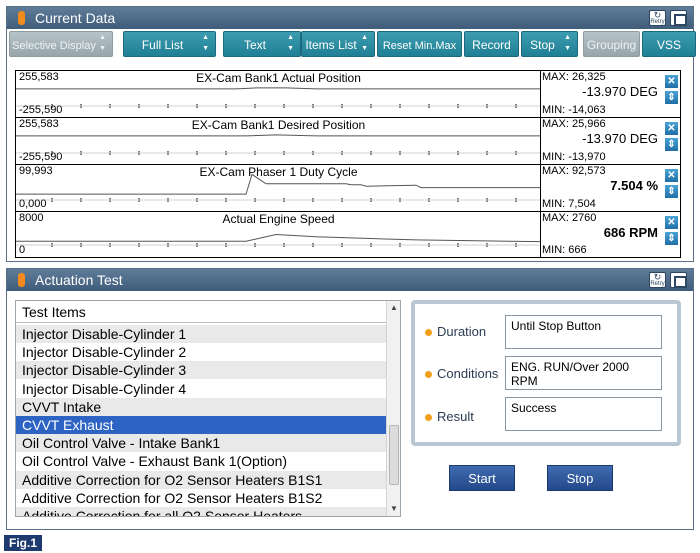 This screenshot has width=700, height=553. I want to click on graph-stats: MAX: 26,325 -13.970 DEG MIN: -14,063, so click(602, 94).